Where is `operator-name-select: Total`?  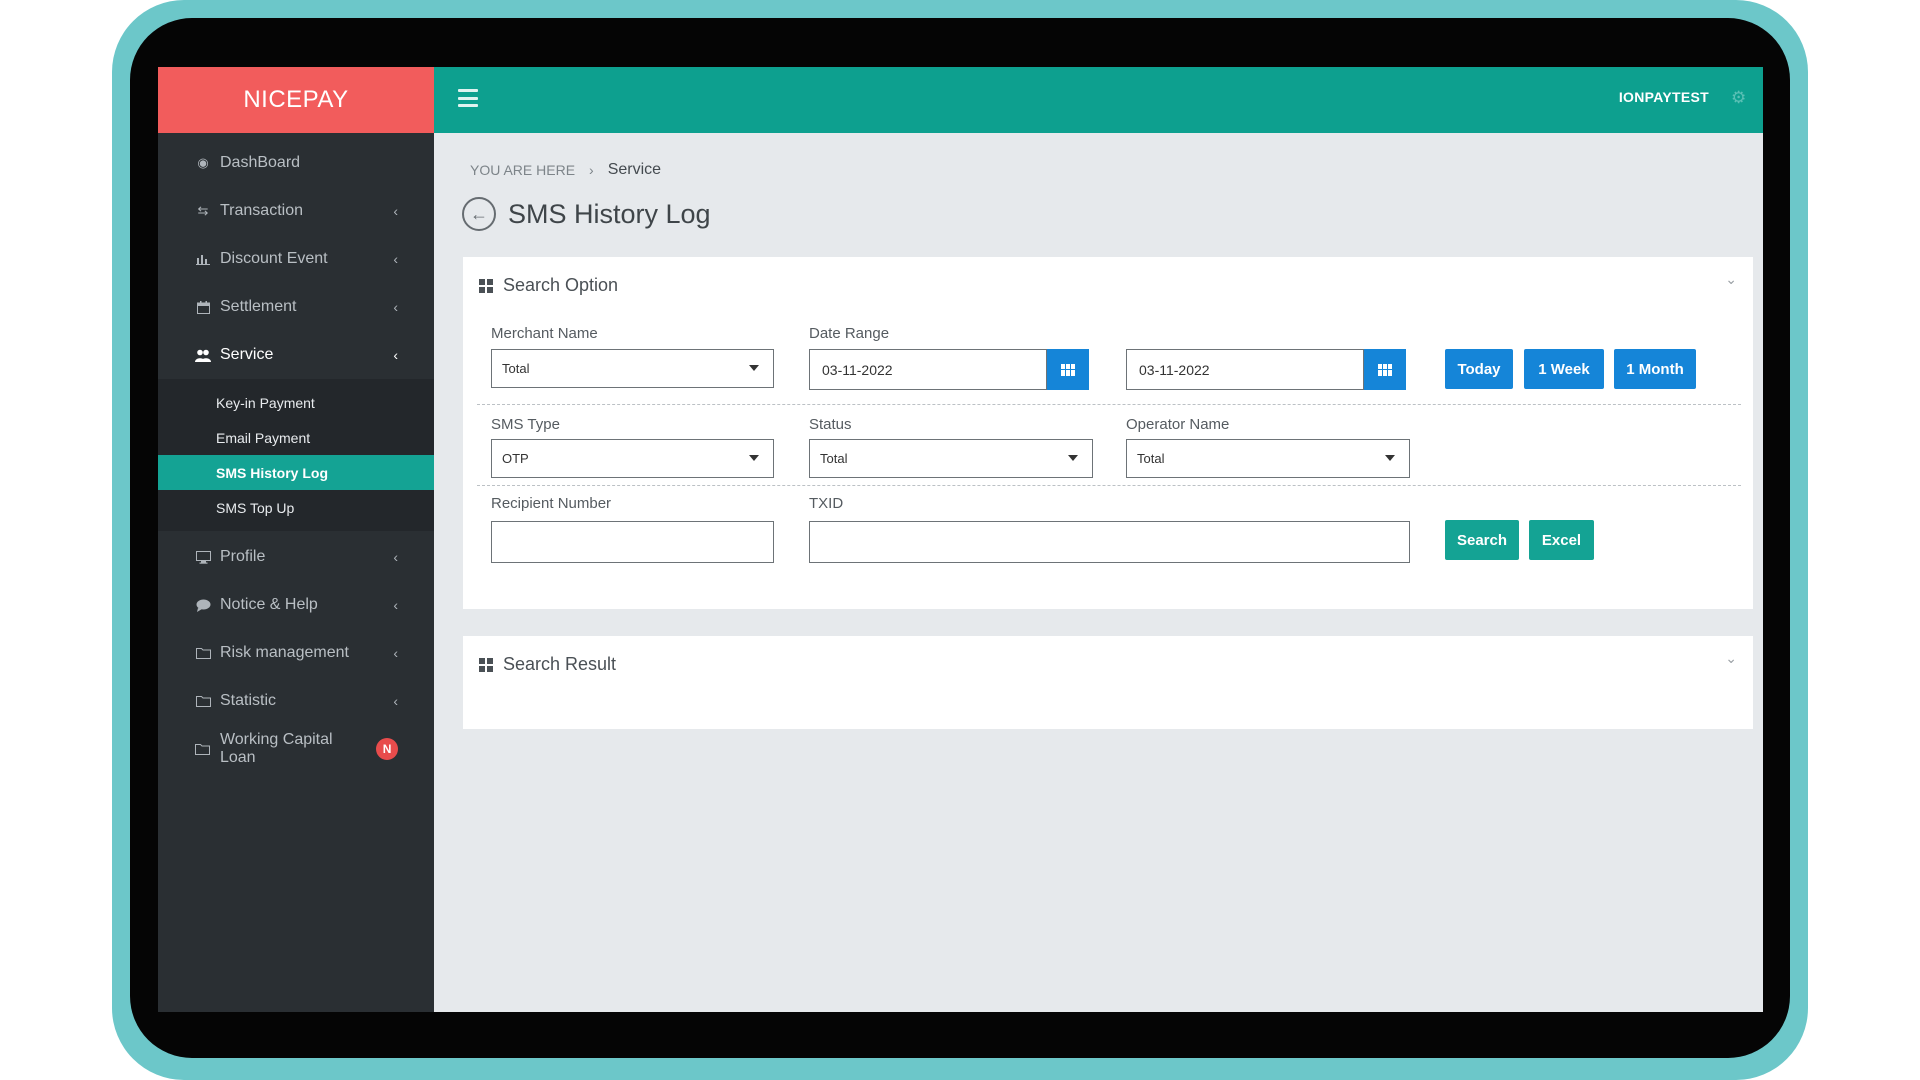
operator-name-select: Total is located at coordinates (1268, 458).